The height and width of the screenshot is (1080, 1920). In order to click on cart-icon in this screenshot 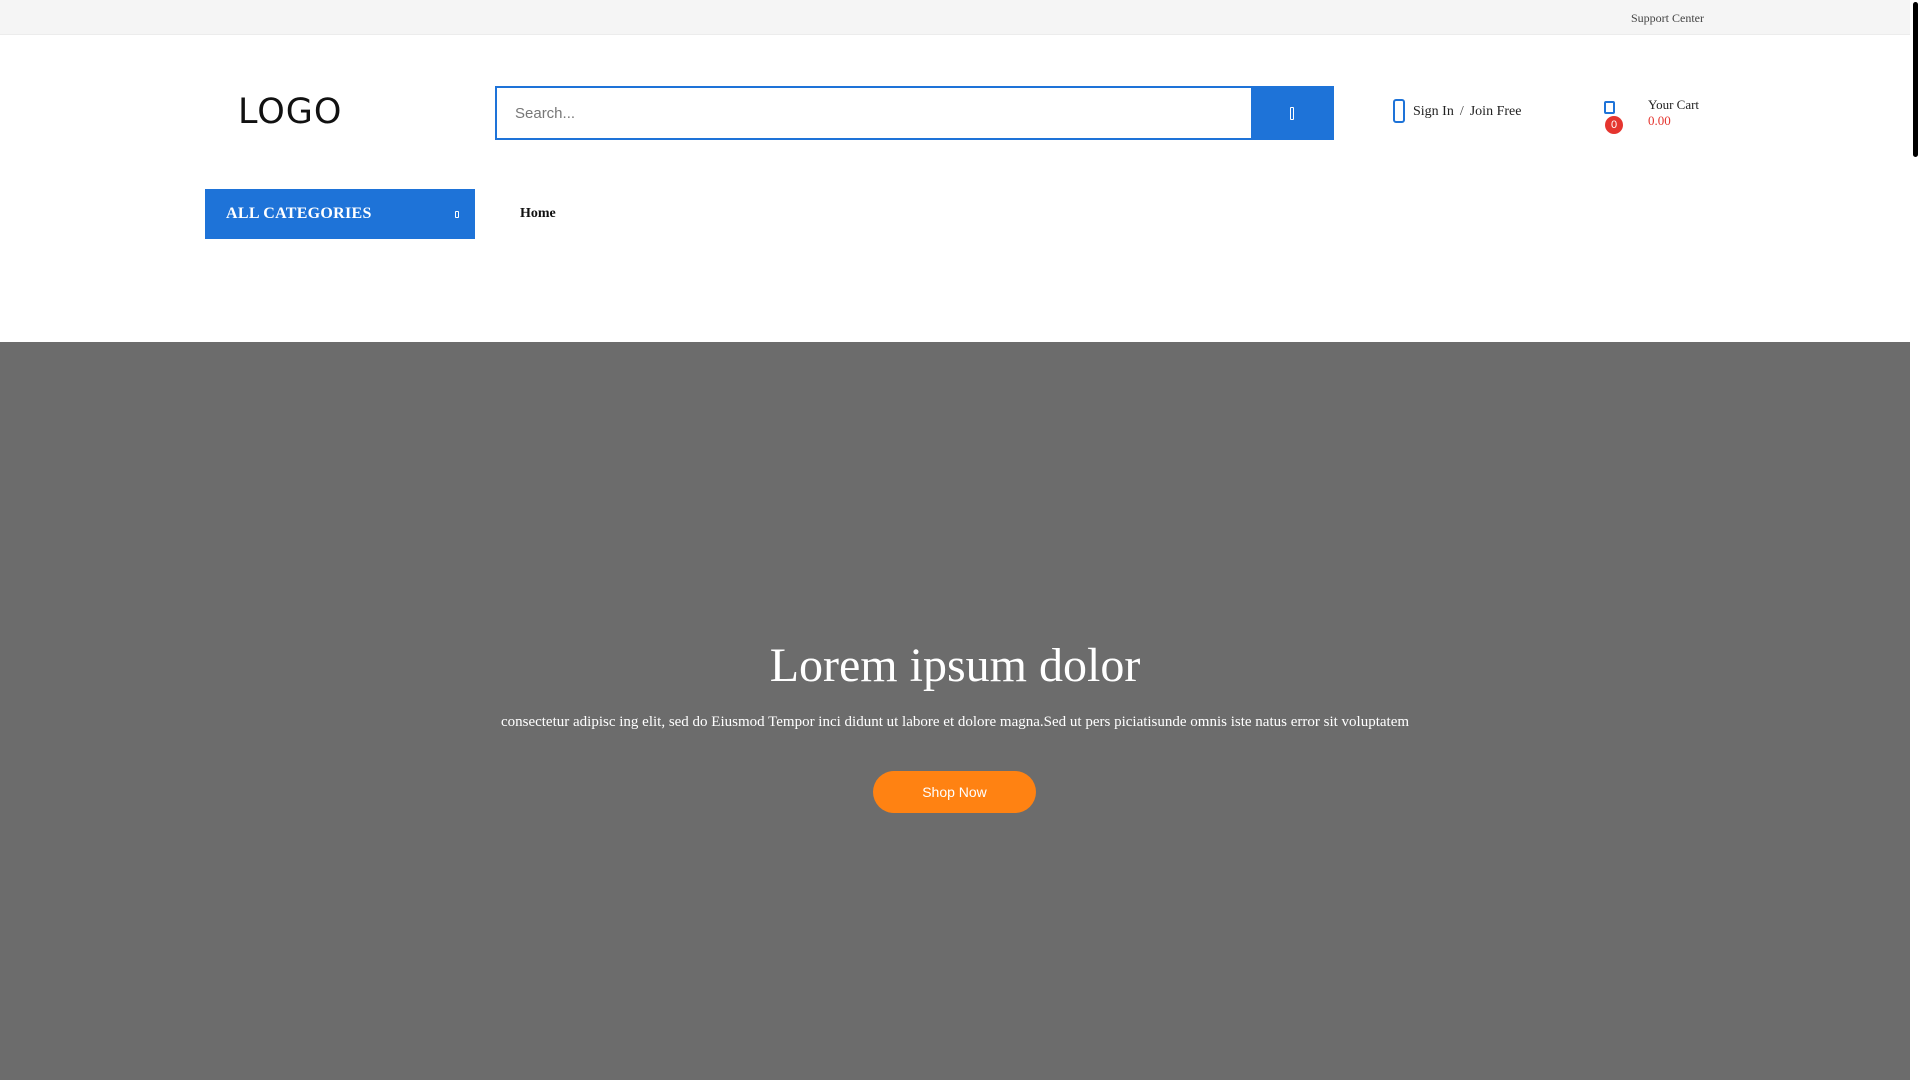, I will do `click(1609, 107)`.